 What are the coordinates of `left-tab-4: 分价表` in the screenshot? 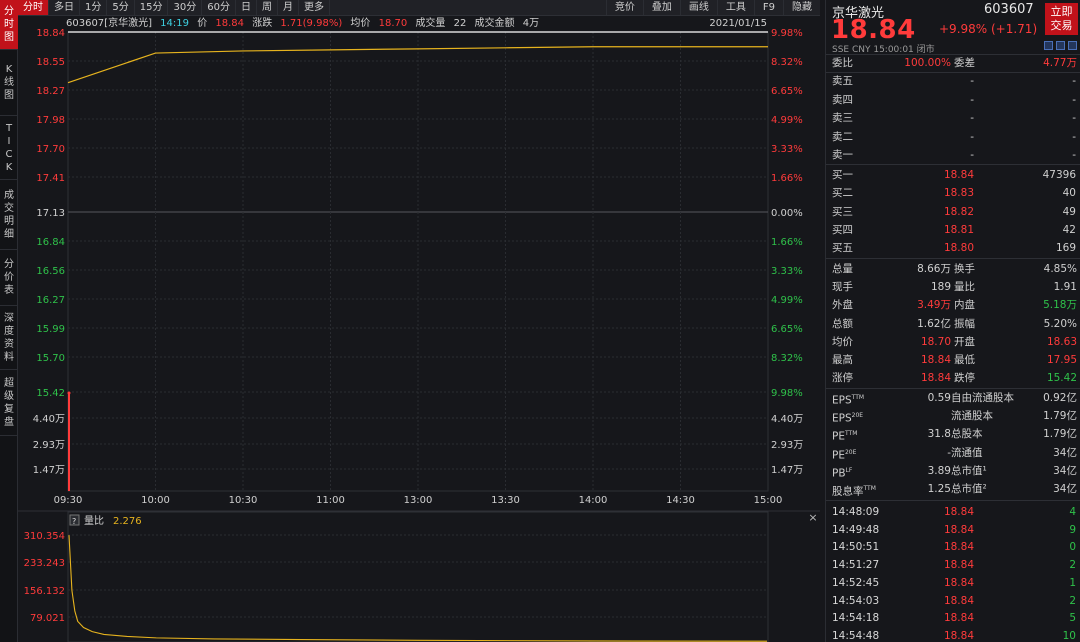 It's located at (9, 278).